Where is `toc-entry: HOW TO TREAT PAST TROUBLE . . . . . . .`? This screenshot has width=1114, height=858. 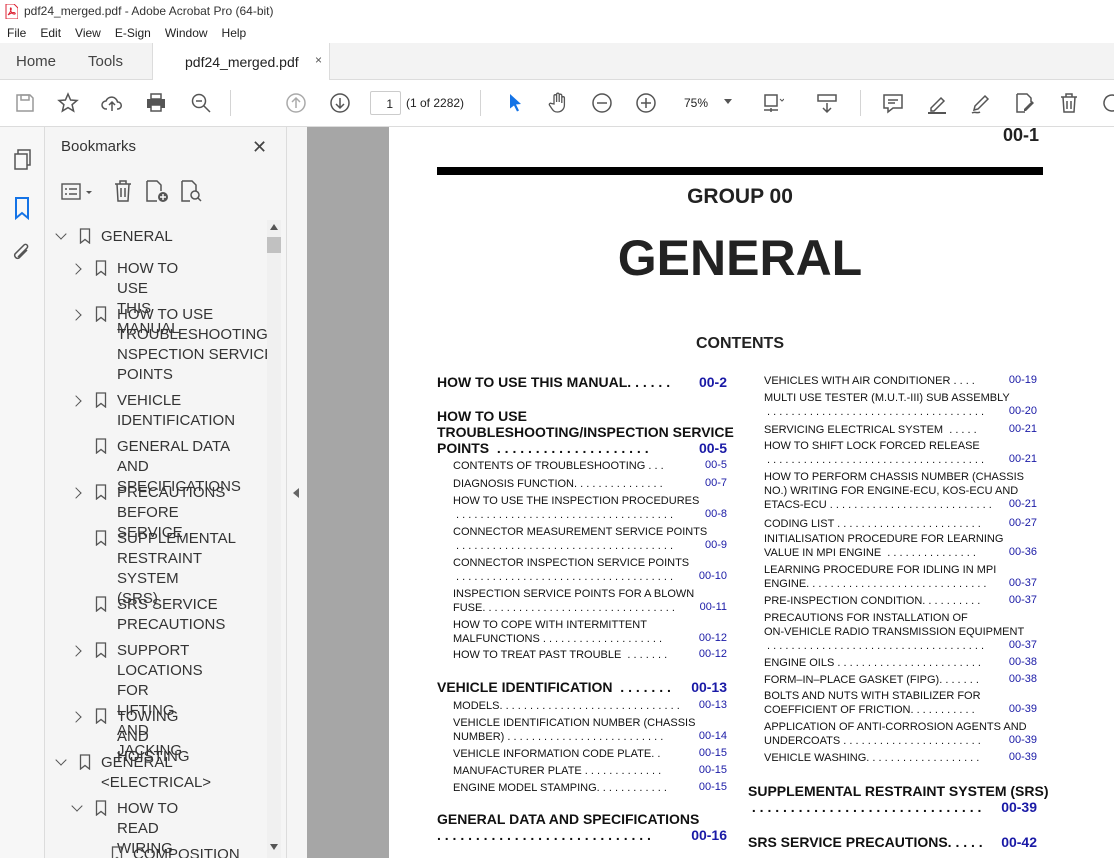 toc-entry: HOW TO TREAT PAST TROUBLE . . . . . . . is located at coordinates (560, 655).